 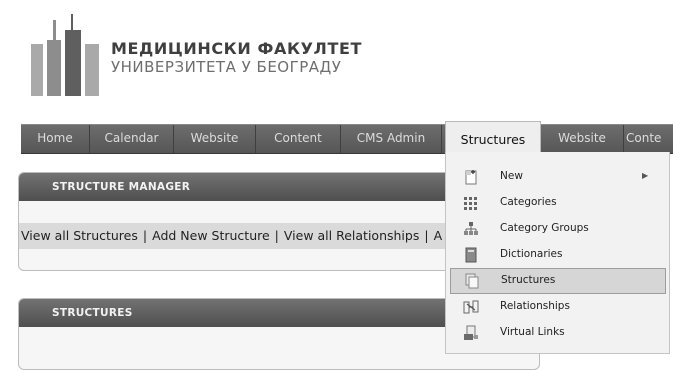 What do you see at coordinates (535, 306) in the screenshot?
I see `menu-item-label: Relationships` at bounding box center [535, 306].